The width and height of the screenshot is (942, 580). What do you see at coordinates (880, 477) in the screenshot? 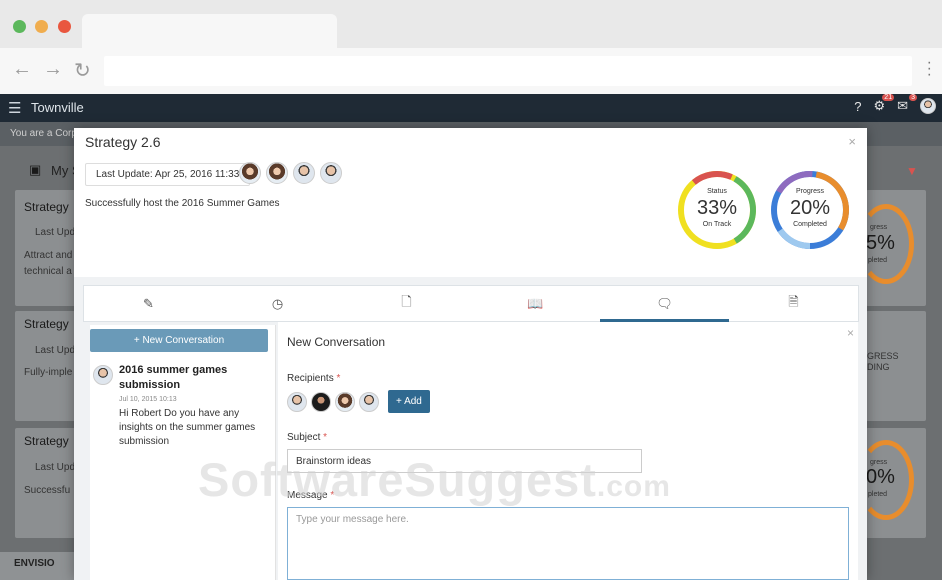
I see `bg-progress-value: 0%` at bounding box center [880, 477].